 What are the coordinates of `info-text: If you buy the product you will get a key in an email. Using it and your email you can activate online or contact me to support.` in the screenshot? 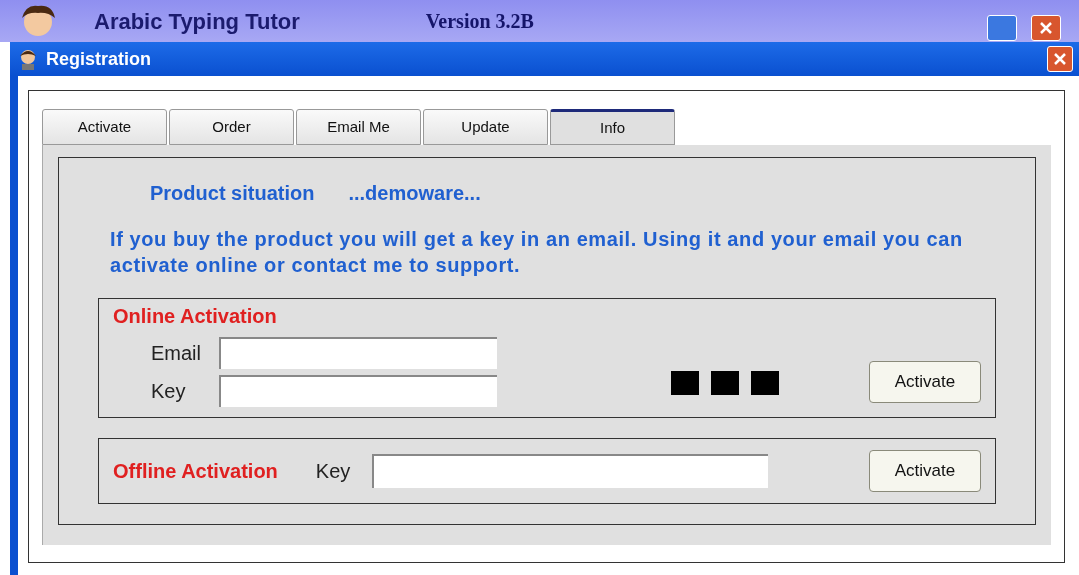 It's located at (537, 252).